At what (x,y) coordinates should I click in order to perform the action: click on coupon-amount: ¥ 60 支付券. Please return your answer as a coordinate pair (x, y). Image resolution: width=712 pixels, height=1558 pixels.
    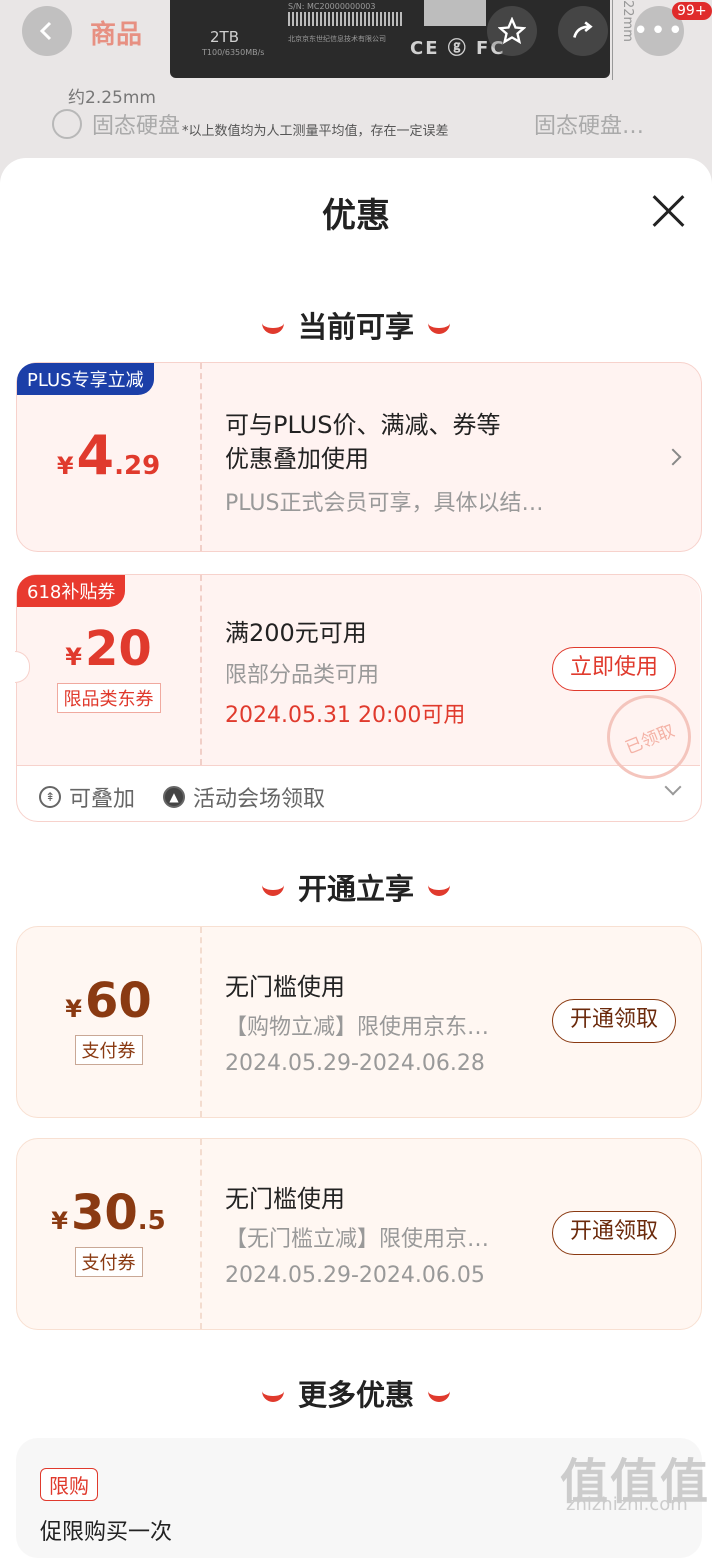
    Looking at the image, I should click on (108, 1021).